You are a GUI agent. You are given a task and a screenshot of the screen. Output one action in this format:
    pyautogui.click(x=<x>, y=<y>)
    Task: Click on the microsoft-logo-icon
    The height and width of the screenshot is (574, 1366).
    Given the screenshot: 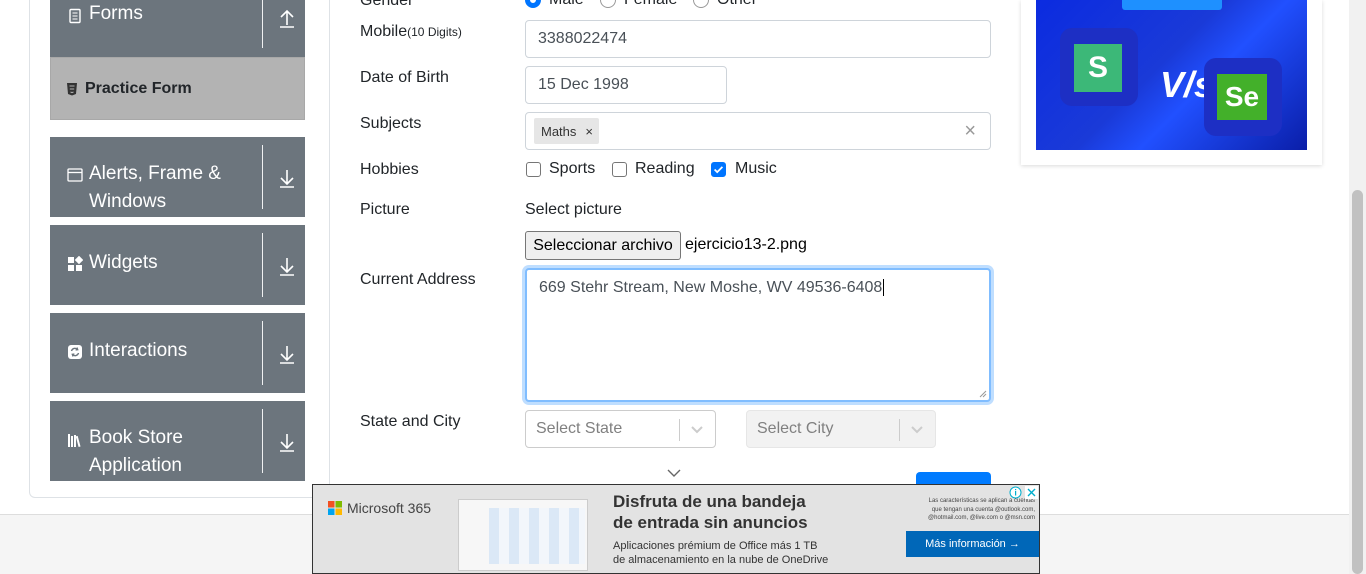 What is the action you would take?
    pyautogui.click(x=335, y=508)
    